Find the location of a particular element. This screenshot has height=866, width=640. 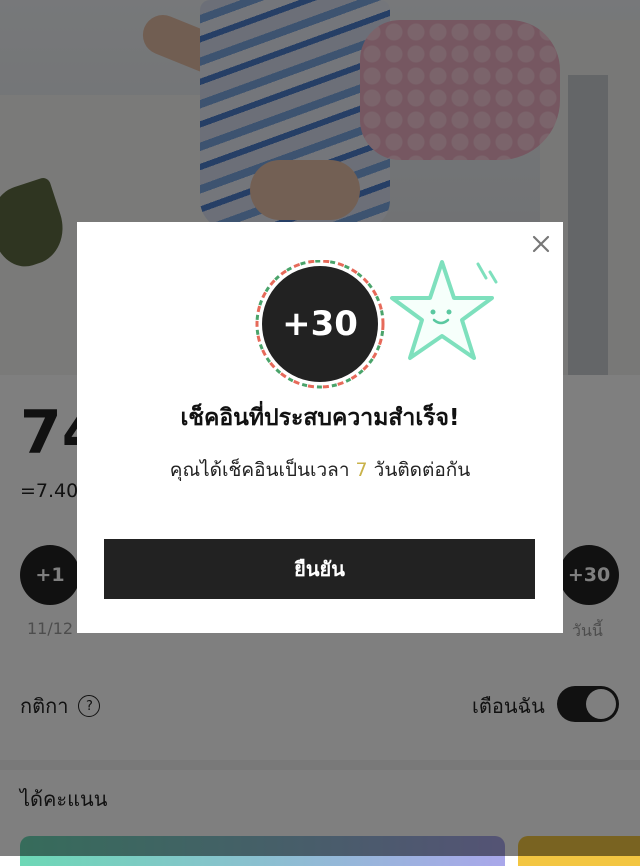

message-suffix: วันติดต่อกัน is located at coordinates (419, 470).